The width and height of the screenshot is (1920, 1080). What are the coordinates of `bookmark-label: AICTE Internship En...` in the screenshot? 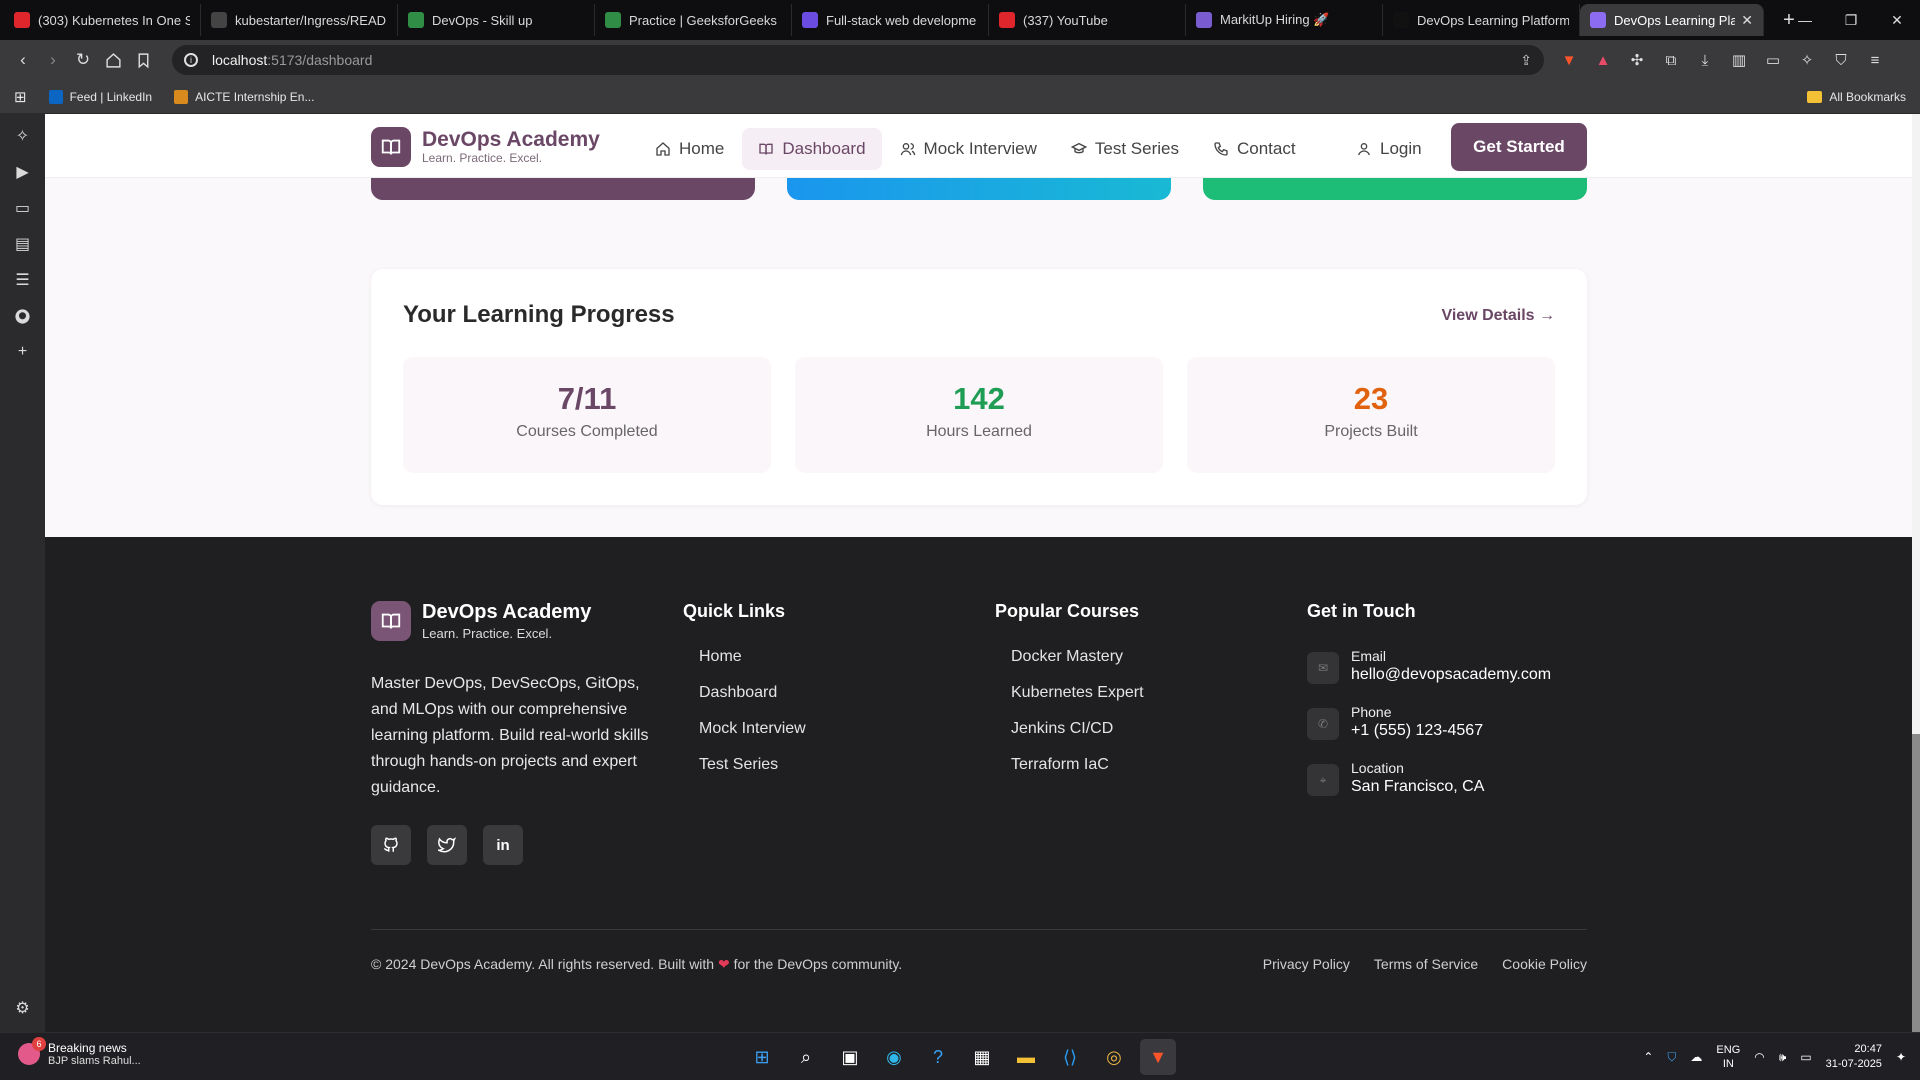 It's located at (255, 96).